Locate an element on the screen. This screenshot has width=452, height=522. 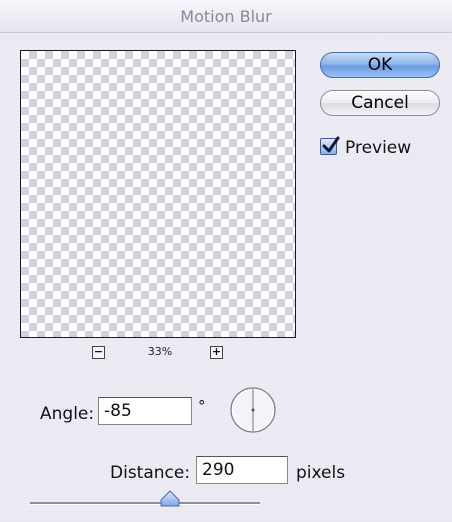
distance-unit: pixels is located at coordinates (321, 473).